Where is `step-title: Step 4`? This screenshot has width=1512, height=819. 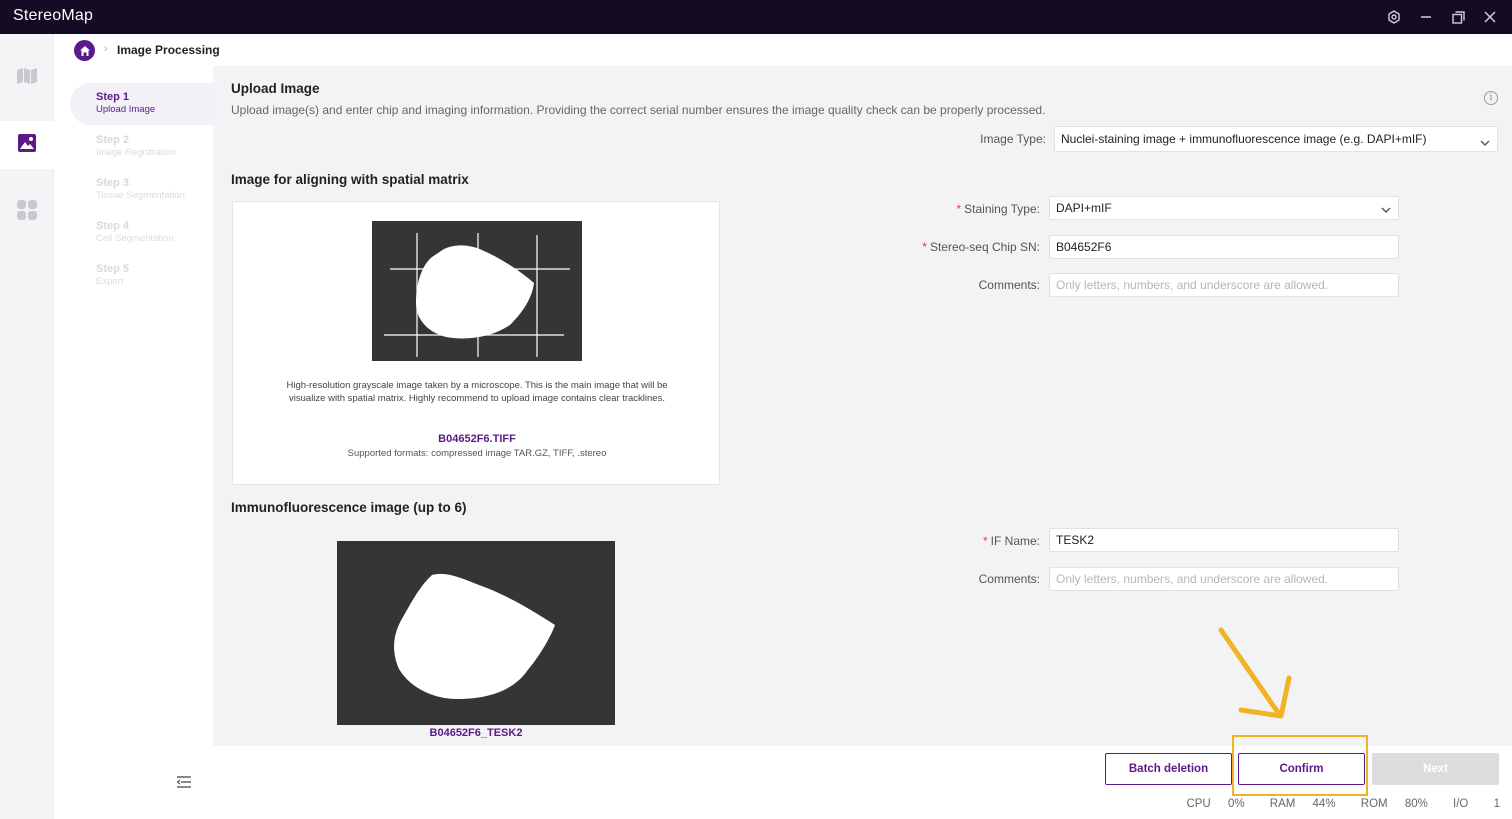 step-title: Step 4 is located at coordinates (113, 226).